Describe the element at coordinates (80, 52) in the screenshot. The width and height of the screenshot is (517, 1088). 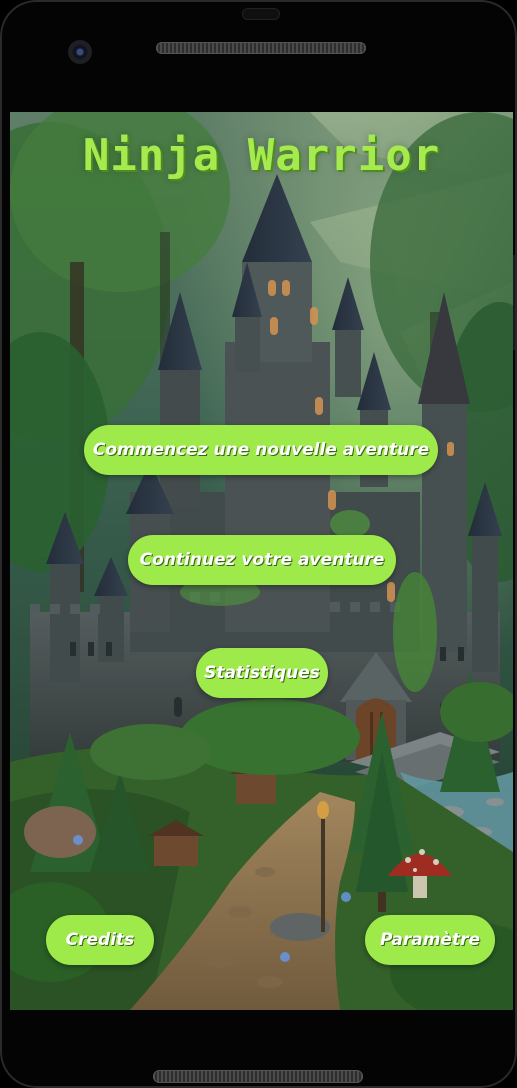
I see `front-camera-icon` at that location.